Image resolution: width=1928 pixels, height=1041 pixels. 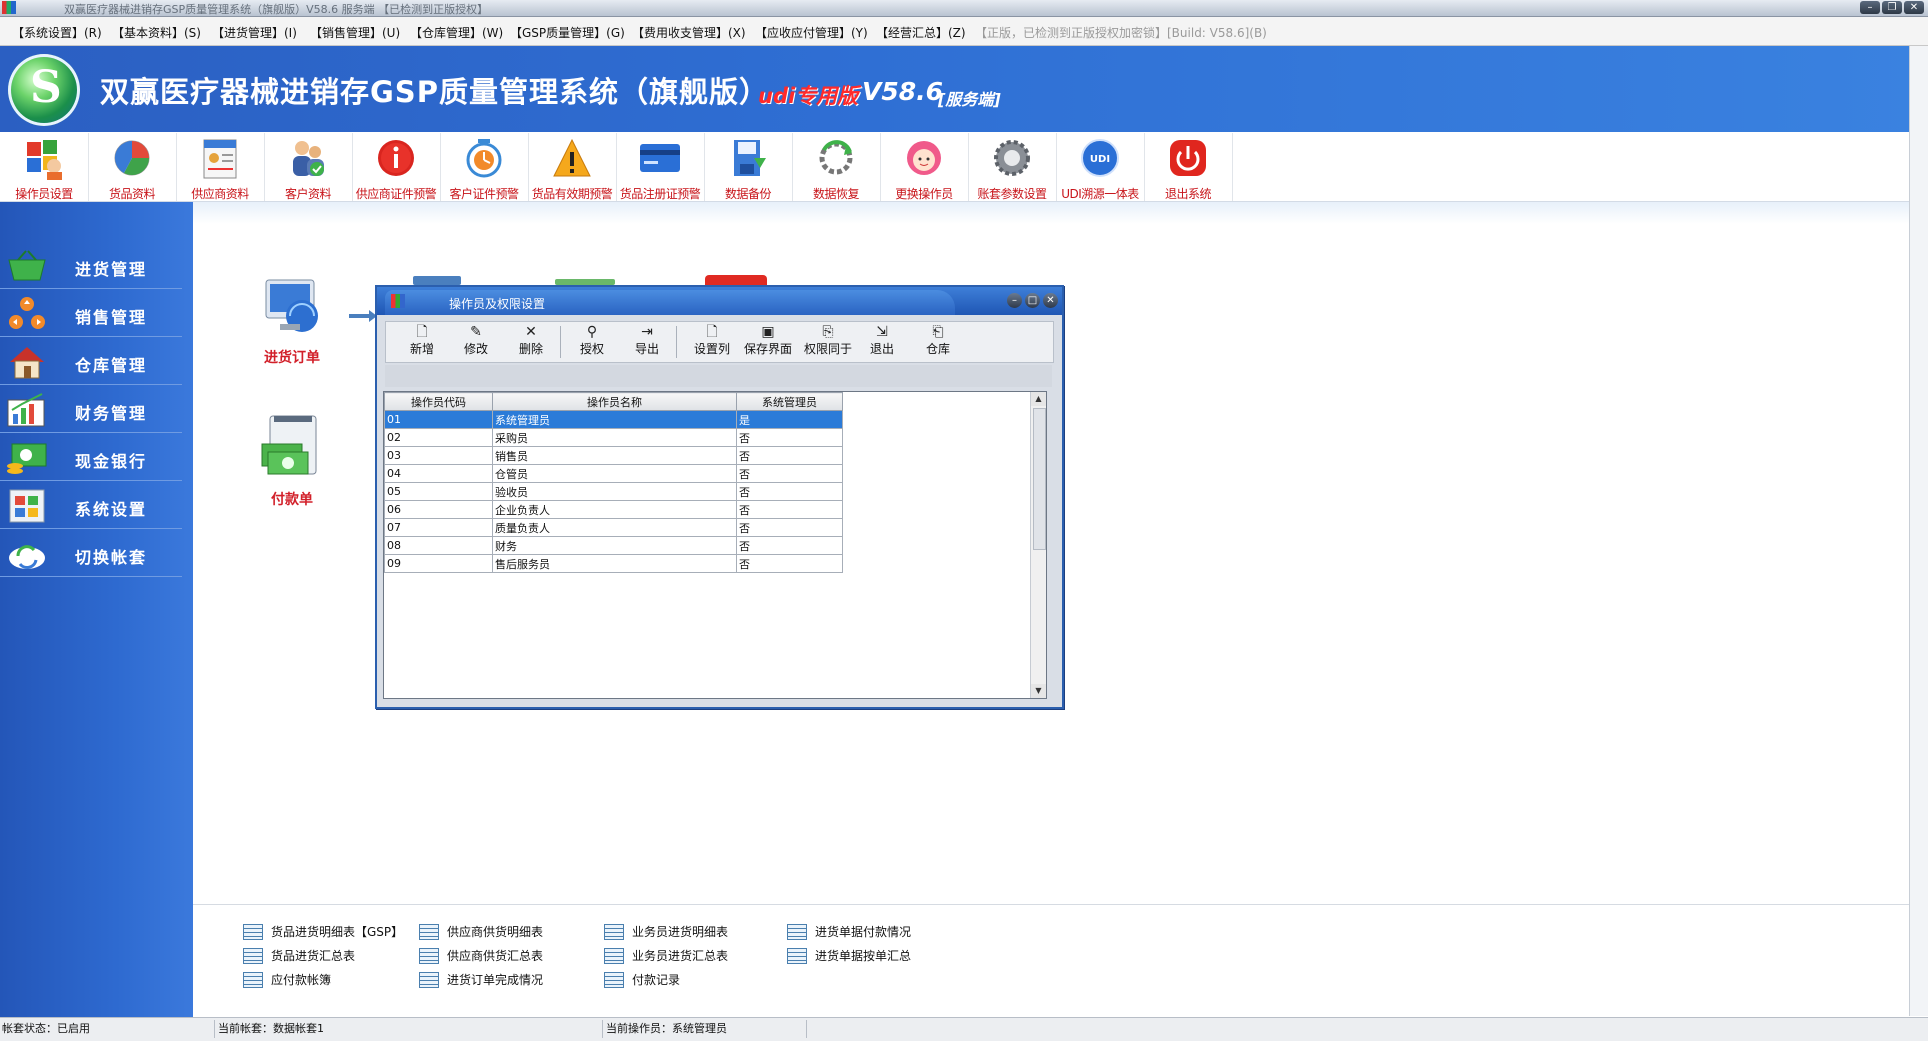 What do you see at coordinates (1039, 479) in the screenshot?
I see `scroll-thumb` at bounding box center [1039, 479].